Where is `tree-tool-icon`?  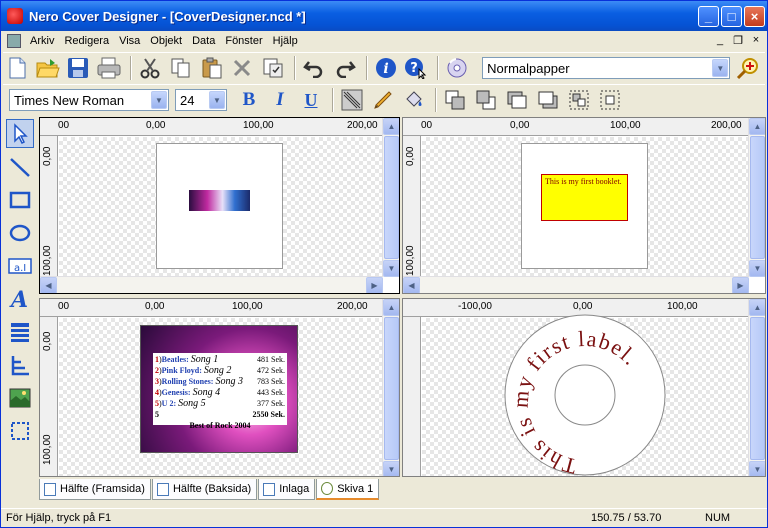 tree-tool-icon is located at coordinates (20, 364).